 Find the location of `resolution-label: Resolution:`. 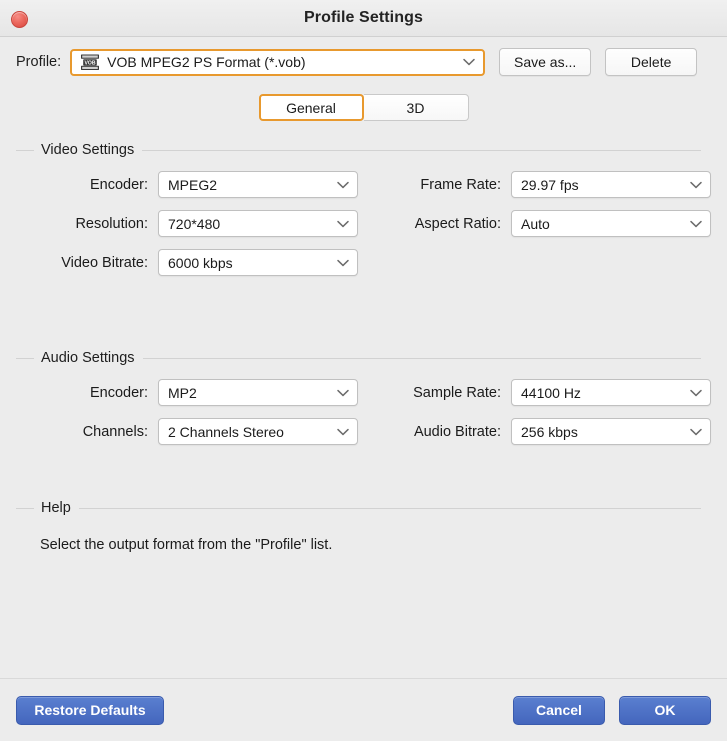

resolution-label: Resolution: is located at coordinates (111, 223).